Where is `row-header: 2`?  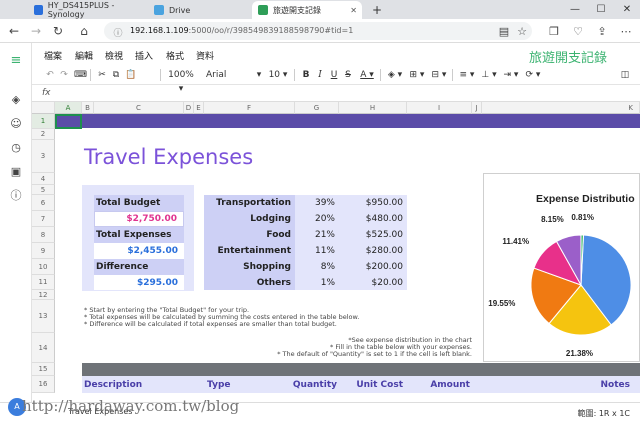 row-header: 2 is located at coordinates (43, 134).